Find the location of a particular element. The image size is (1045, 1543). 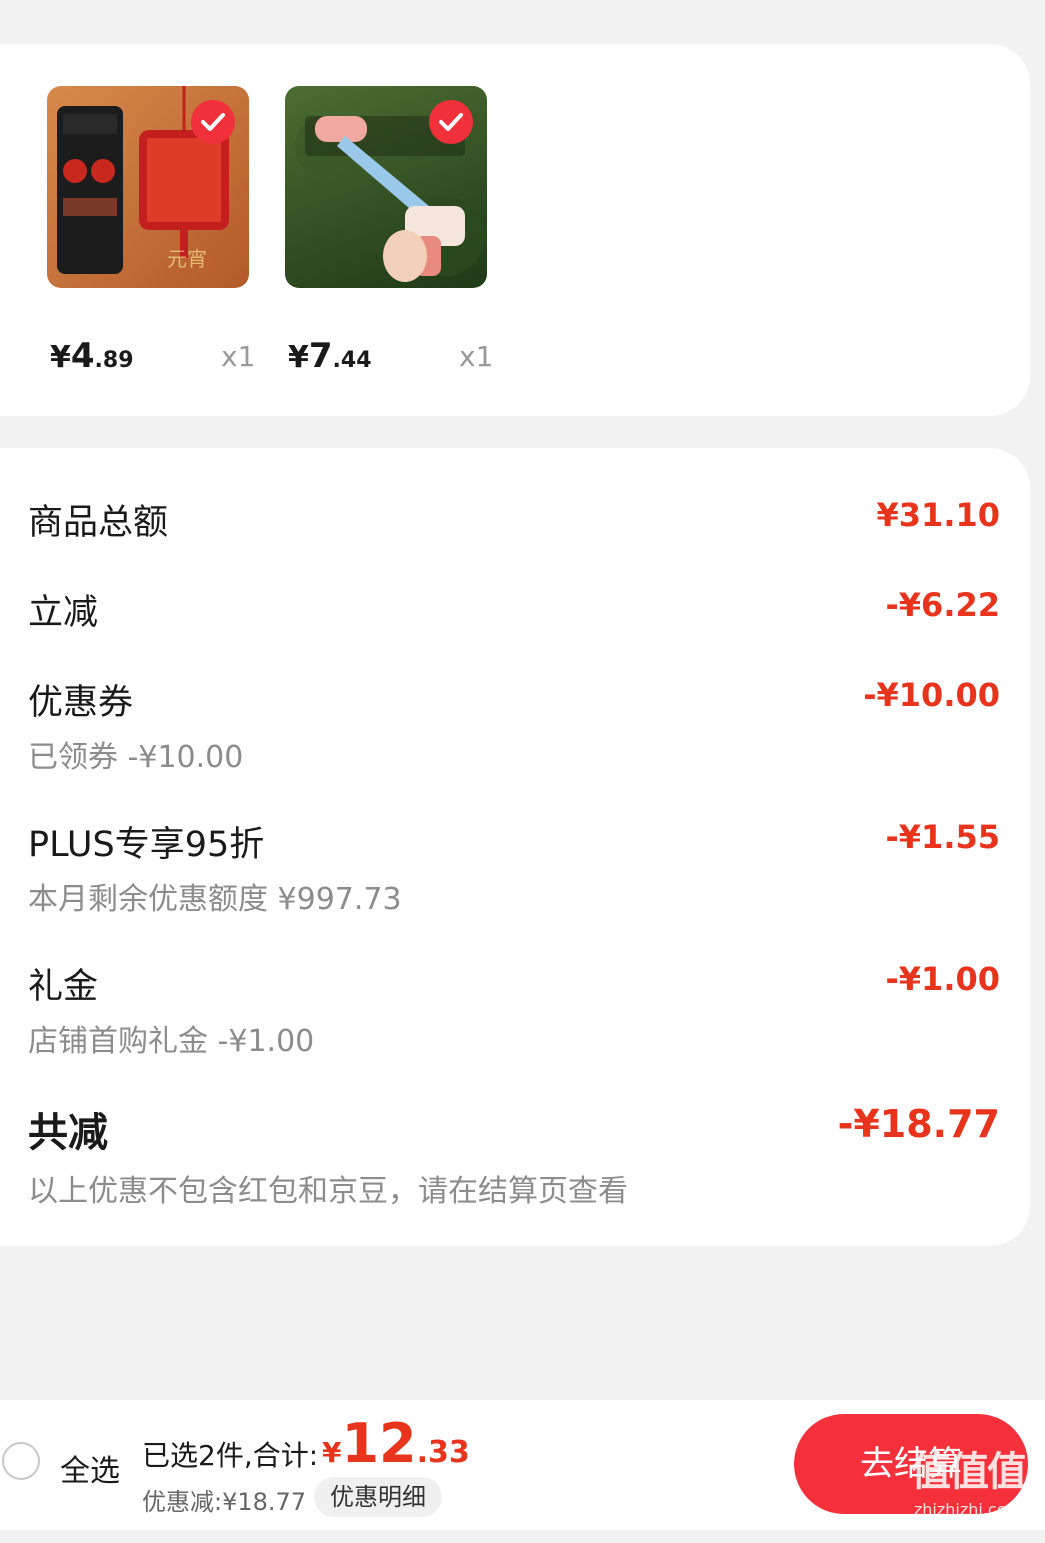

plus-discount-value: -¥1.55 is located at coordinates (943, 837).